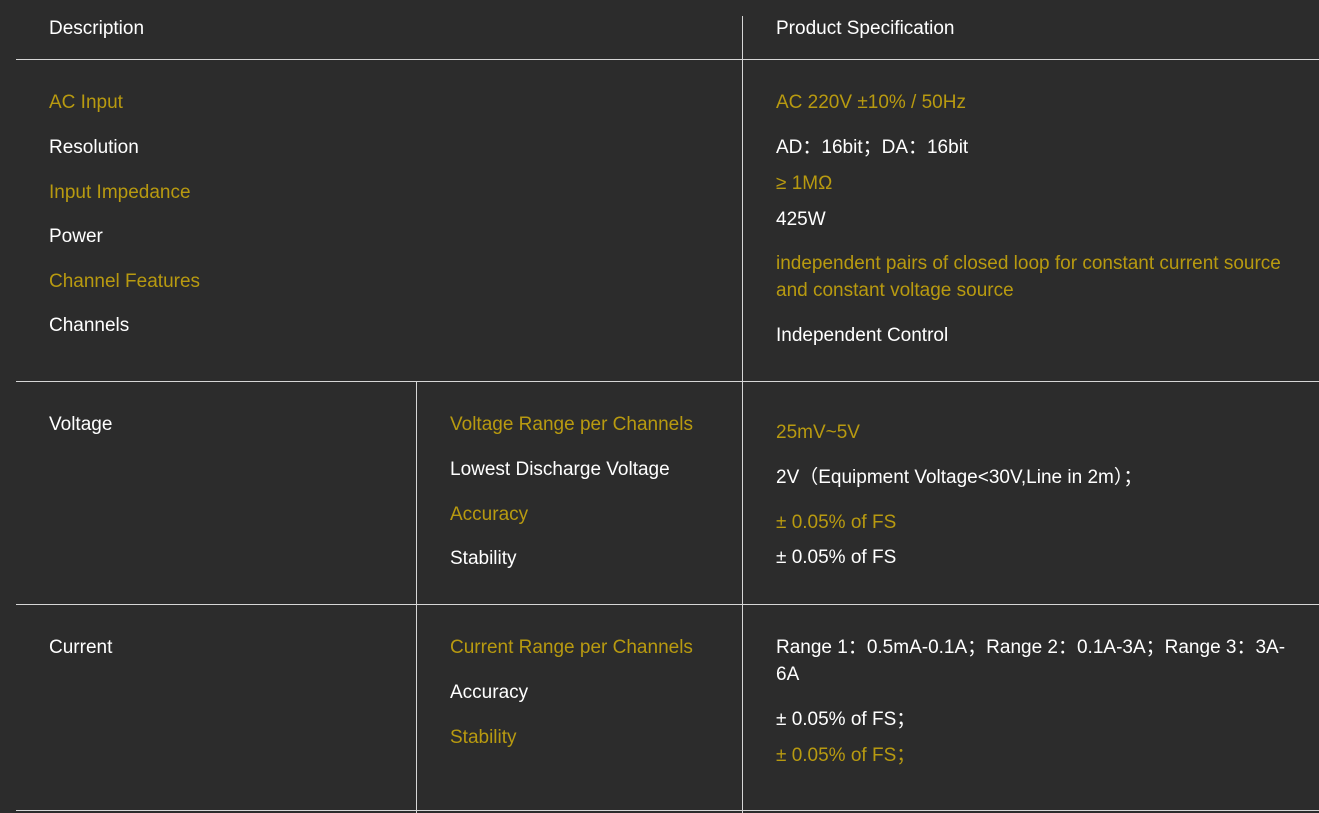 The width and height of the screenshot is (1319, 813). What do you see at coordinates (667, 59) in the screenshot?
I see `header-divider` at bounding box center [667, 59].